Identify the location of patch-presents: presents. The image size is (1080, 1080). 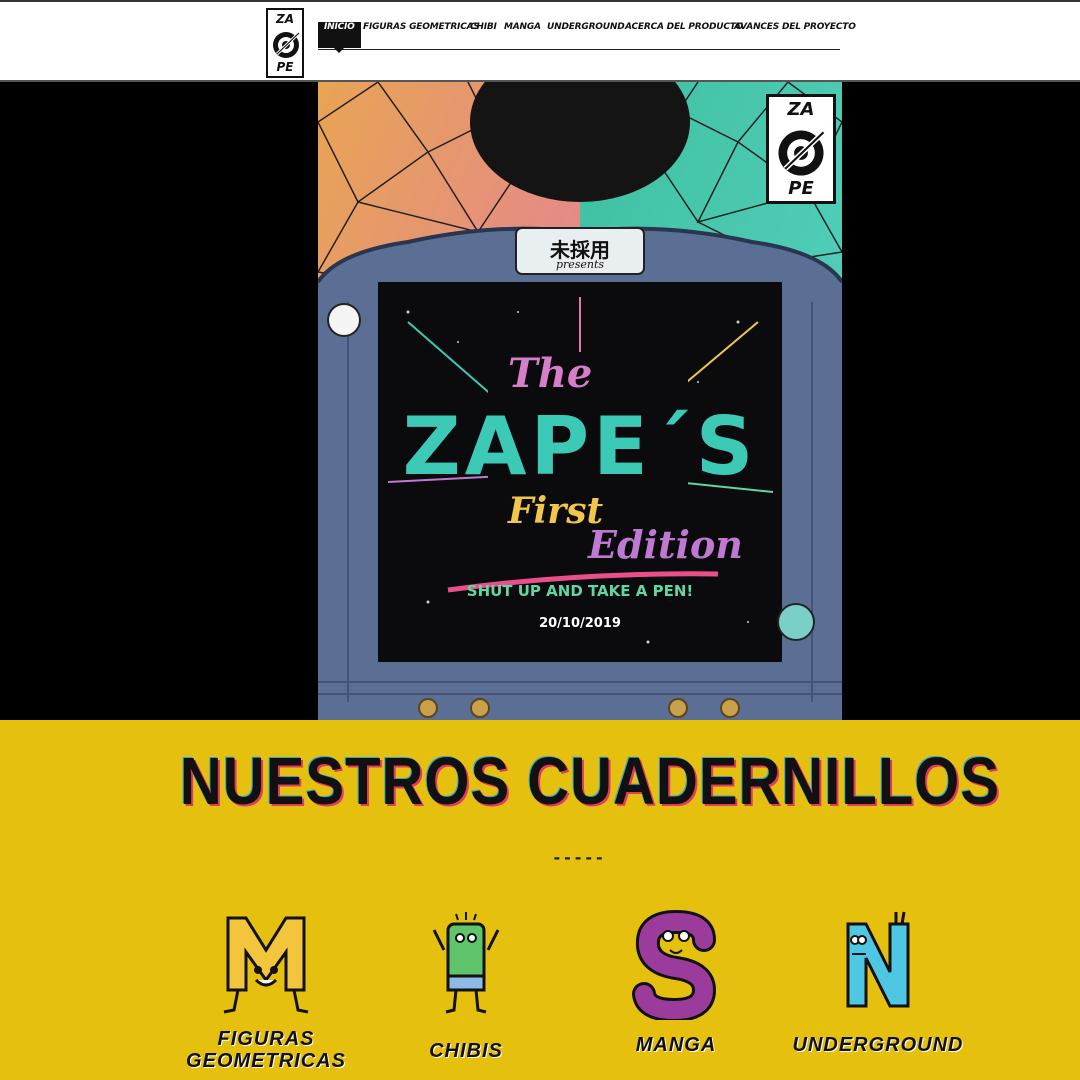
(580, 264).